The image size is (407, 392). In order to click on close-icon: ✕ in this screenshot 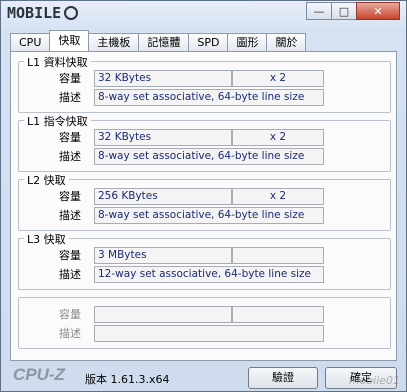, I will do `click(378, 11)`.